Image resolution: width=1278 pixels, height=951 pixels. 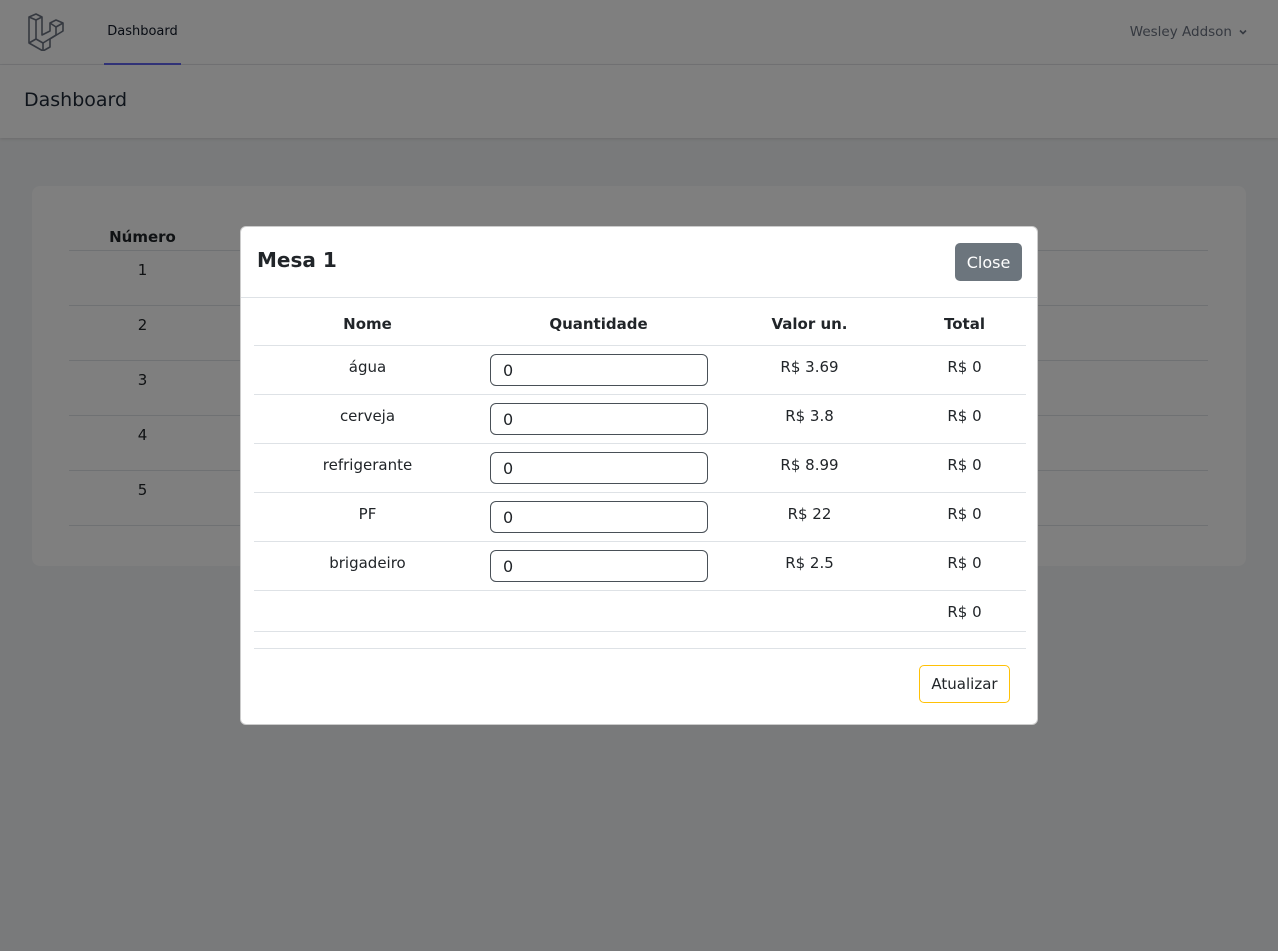 I want to click on column-header-nome: Nome, so click(x=367, y=324).